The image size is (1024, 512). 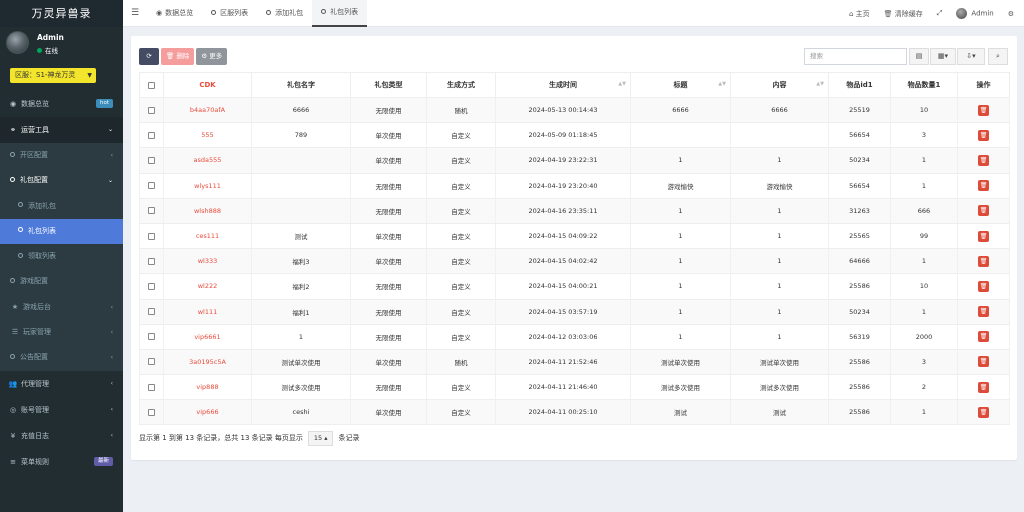 What do you see at coordinates (998, 56) in the screenshot?
I see `search-button: ⌕` at bounding box center [998, 56].